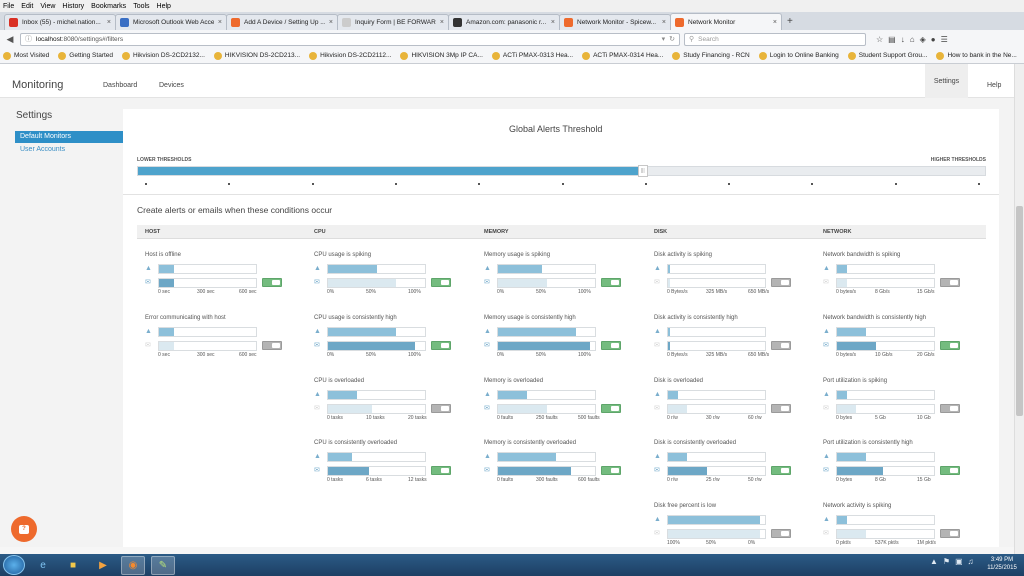 This screenshot has width=1024, height=576. What do you see at coordinates (504, 22) in the screenshot?
I see `tab-4: Amazon.com: panasonic r... ×` at bounding box center [504, 22].